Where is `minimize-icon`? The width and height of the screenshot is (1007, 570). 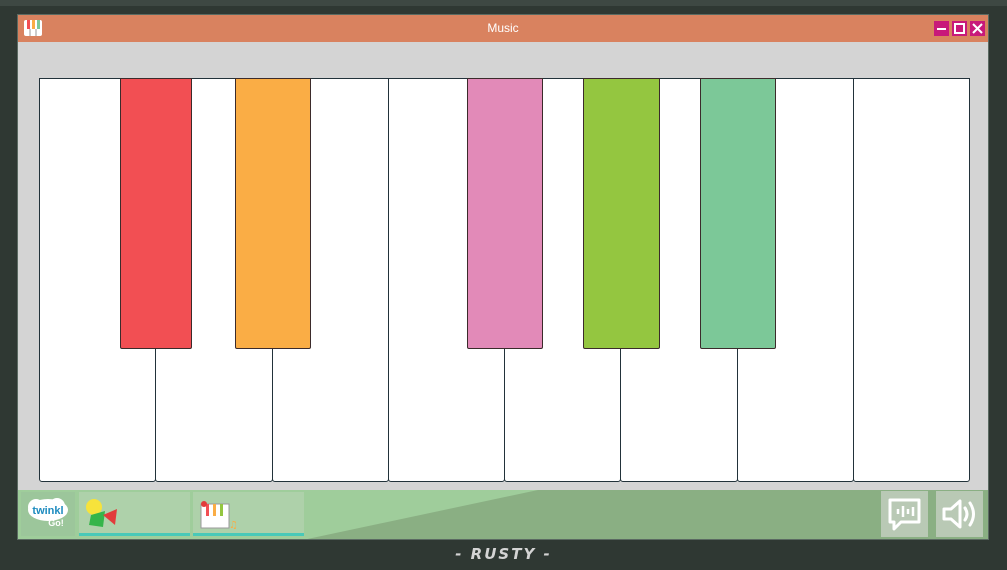
minimize-icon is located at coordinates (941, 29).